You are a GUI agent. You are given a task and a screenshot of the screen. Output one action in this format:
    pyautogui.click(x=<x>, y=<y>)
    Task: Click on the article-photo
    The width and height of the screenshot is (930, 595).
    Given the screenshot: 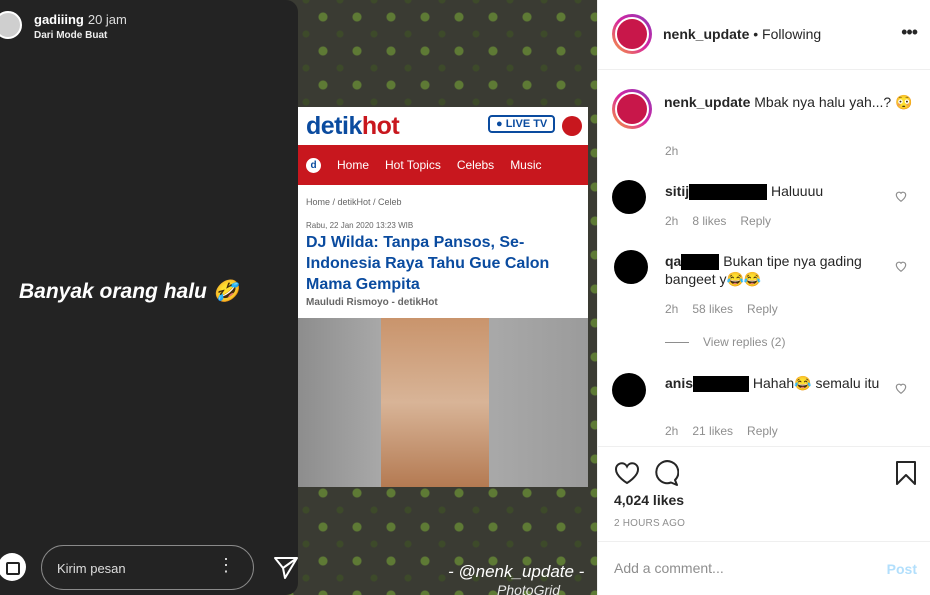 What is the action you would take?
    pyautogui.click(x=443, y=402)
    